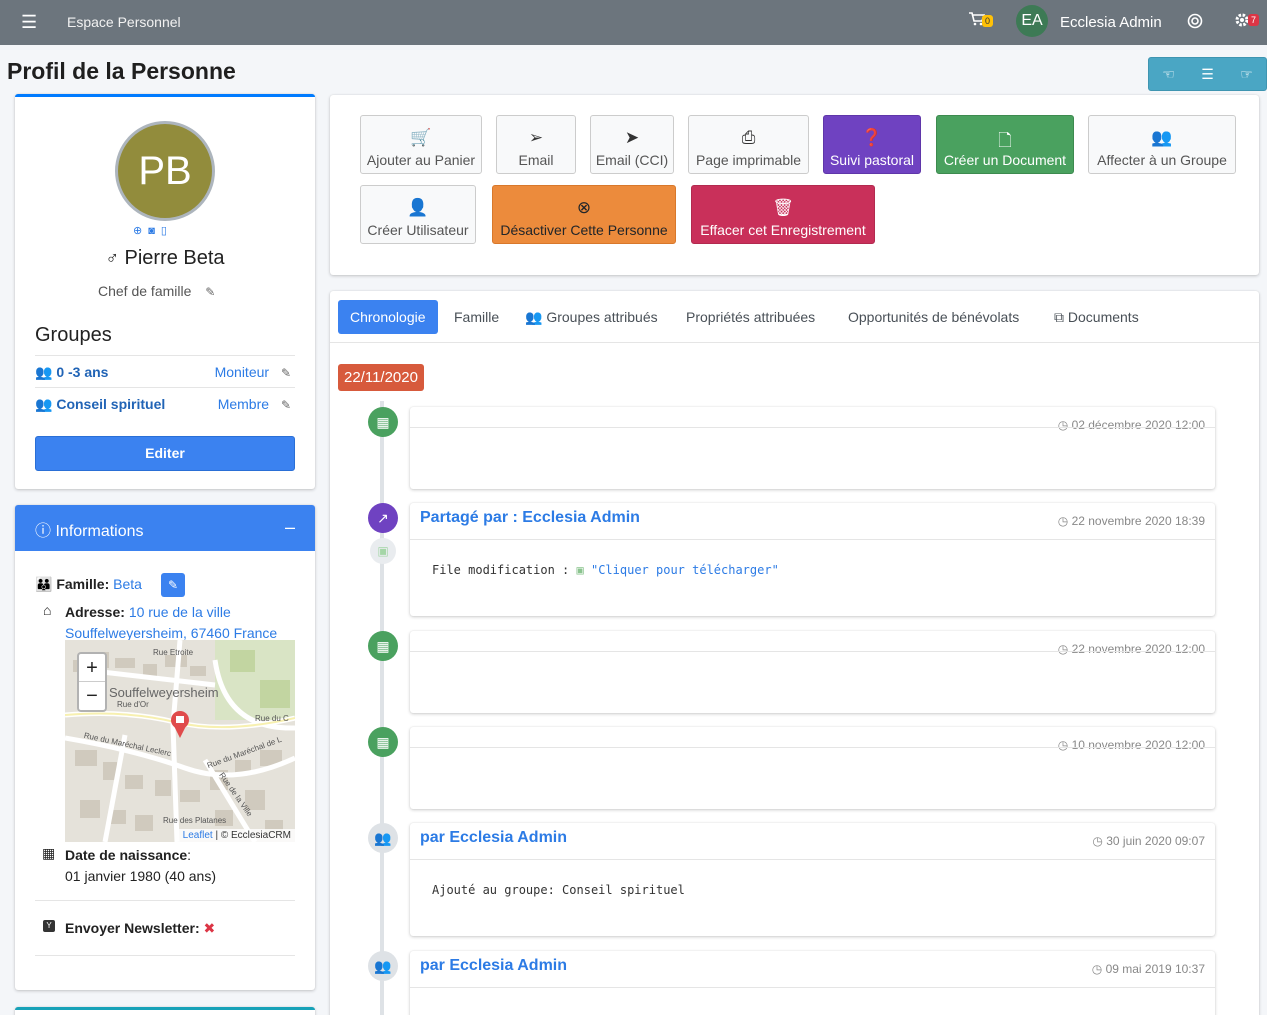  What do you see at coordinates (121, 71) in the screenshot?
I see `page-title: Profil de la Personne` at bounding box center [121, 71].